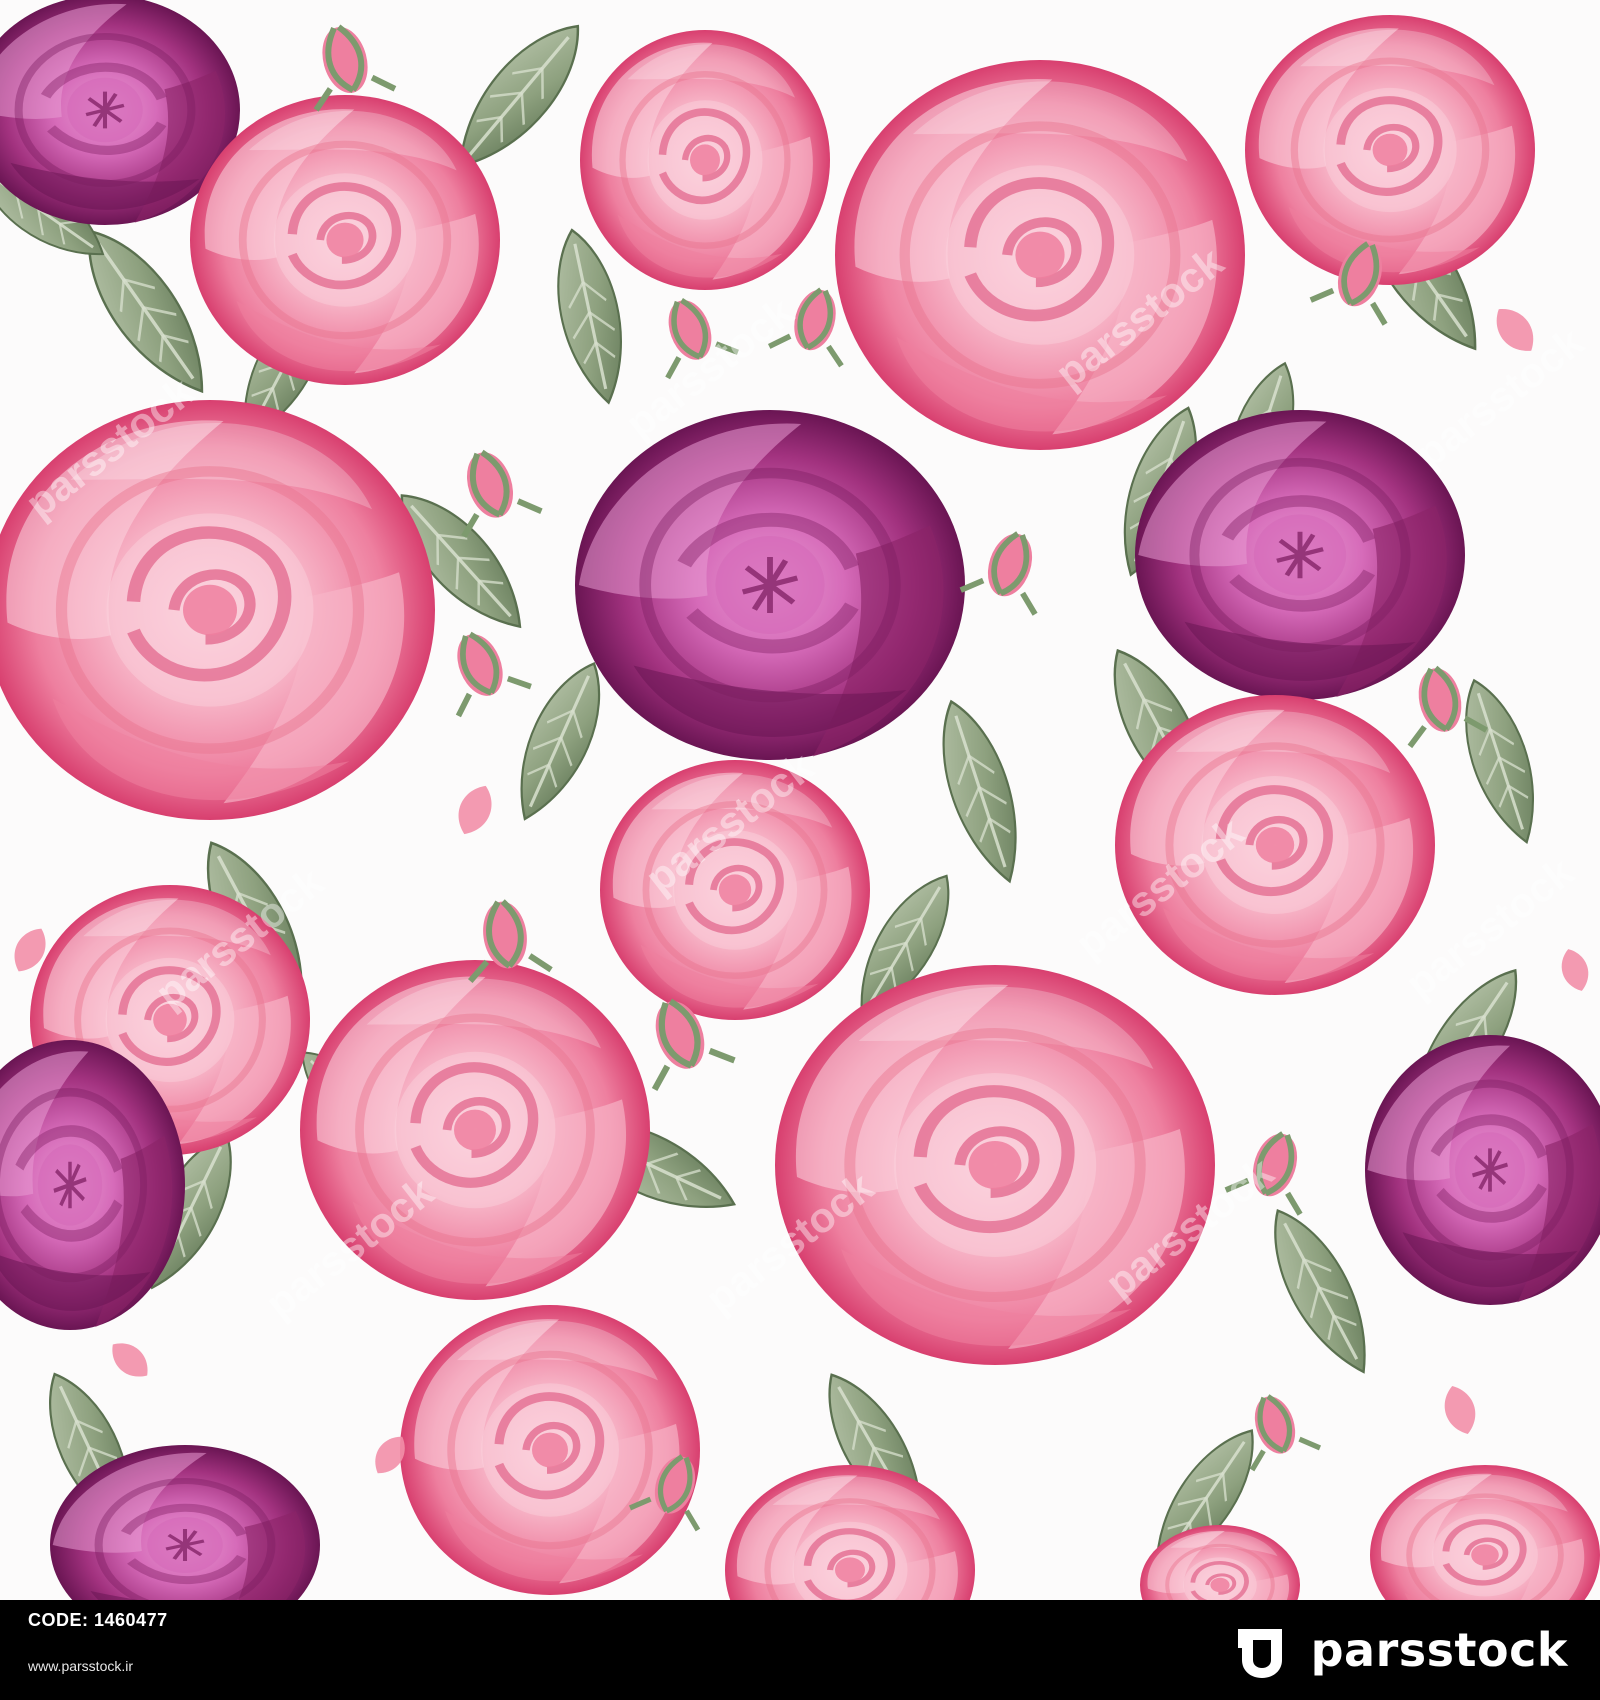 The width and height of the screenshot is (1600, 1700). I want to click on parsstock-logo-text: parsstock, so click(1439, 1650).